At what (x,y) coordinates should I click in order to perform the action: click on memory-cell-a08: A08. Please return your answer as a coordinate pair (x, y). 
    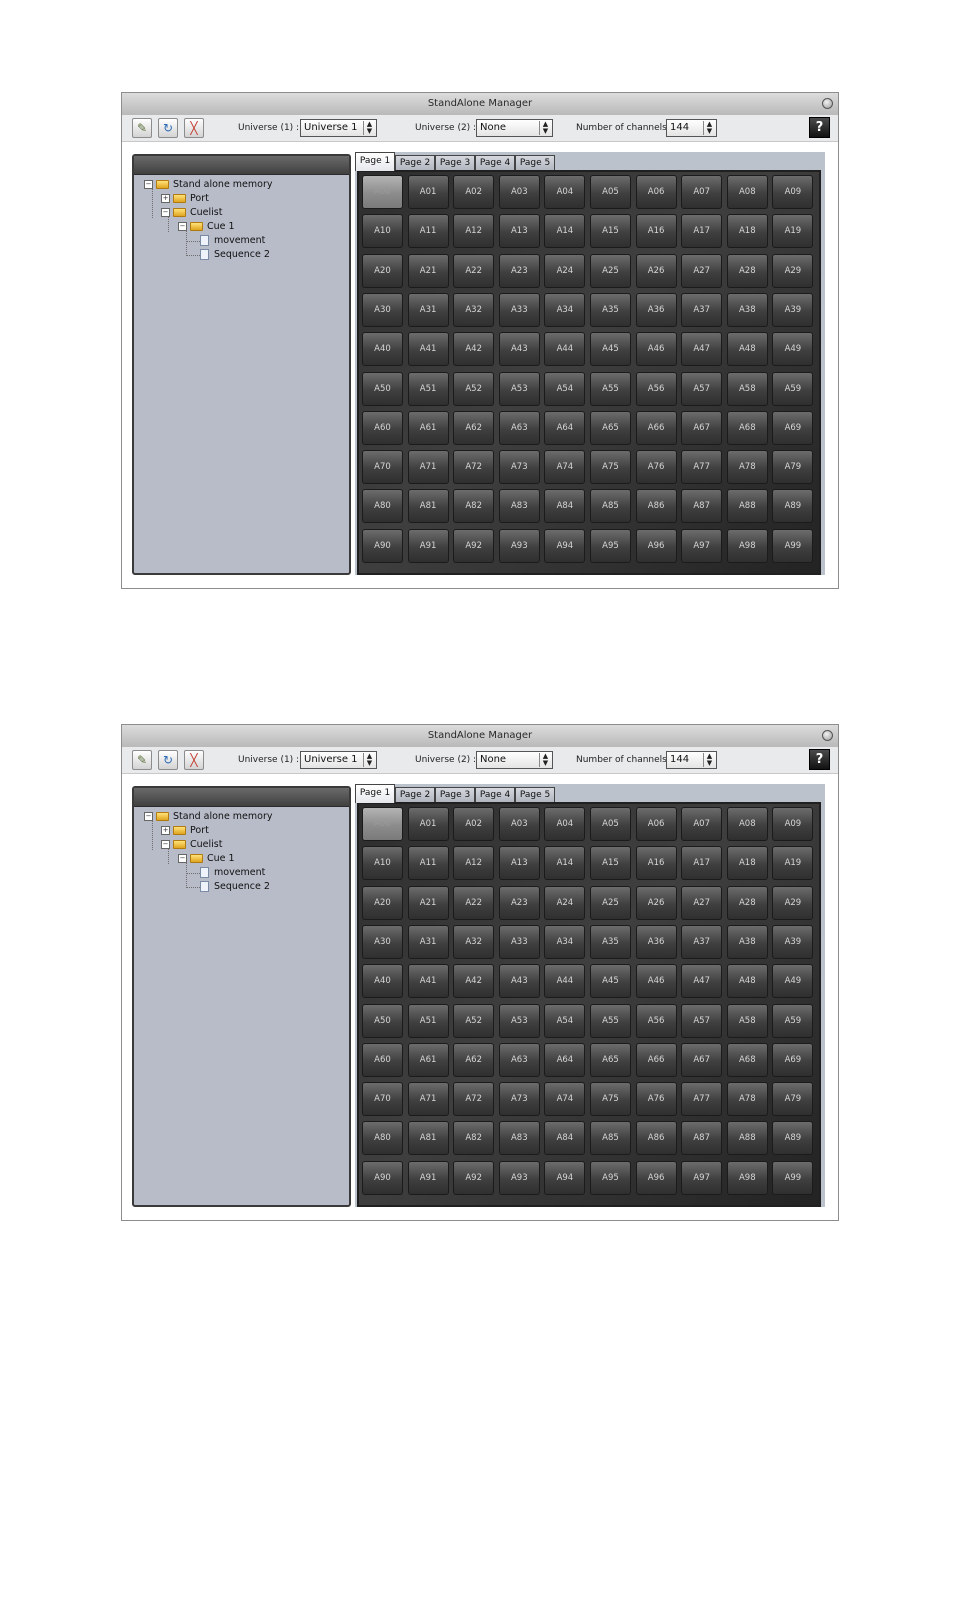
    Looking at the image, I should click on (747, 192).